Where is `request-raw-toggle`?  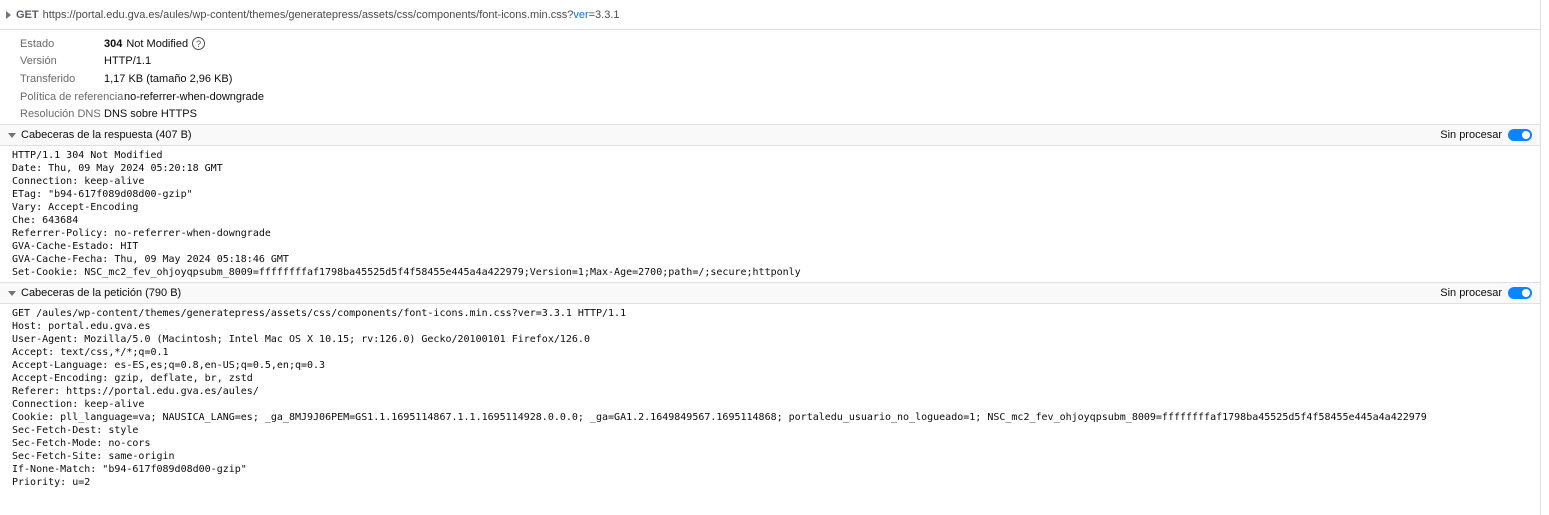
request-raw-toggle is located at coordinates (1520, 293).